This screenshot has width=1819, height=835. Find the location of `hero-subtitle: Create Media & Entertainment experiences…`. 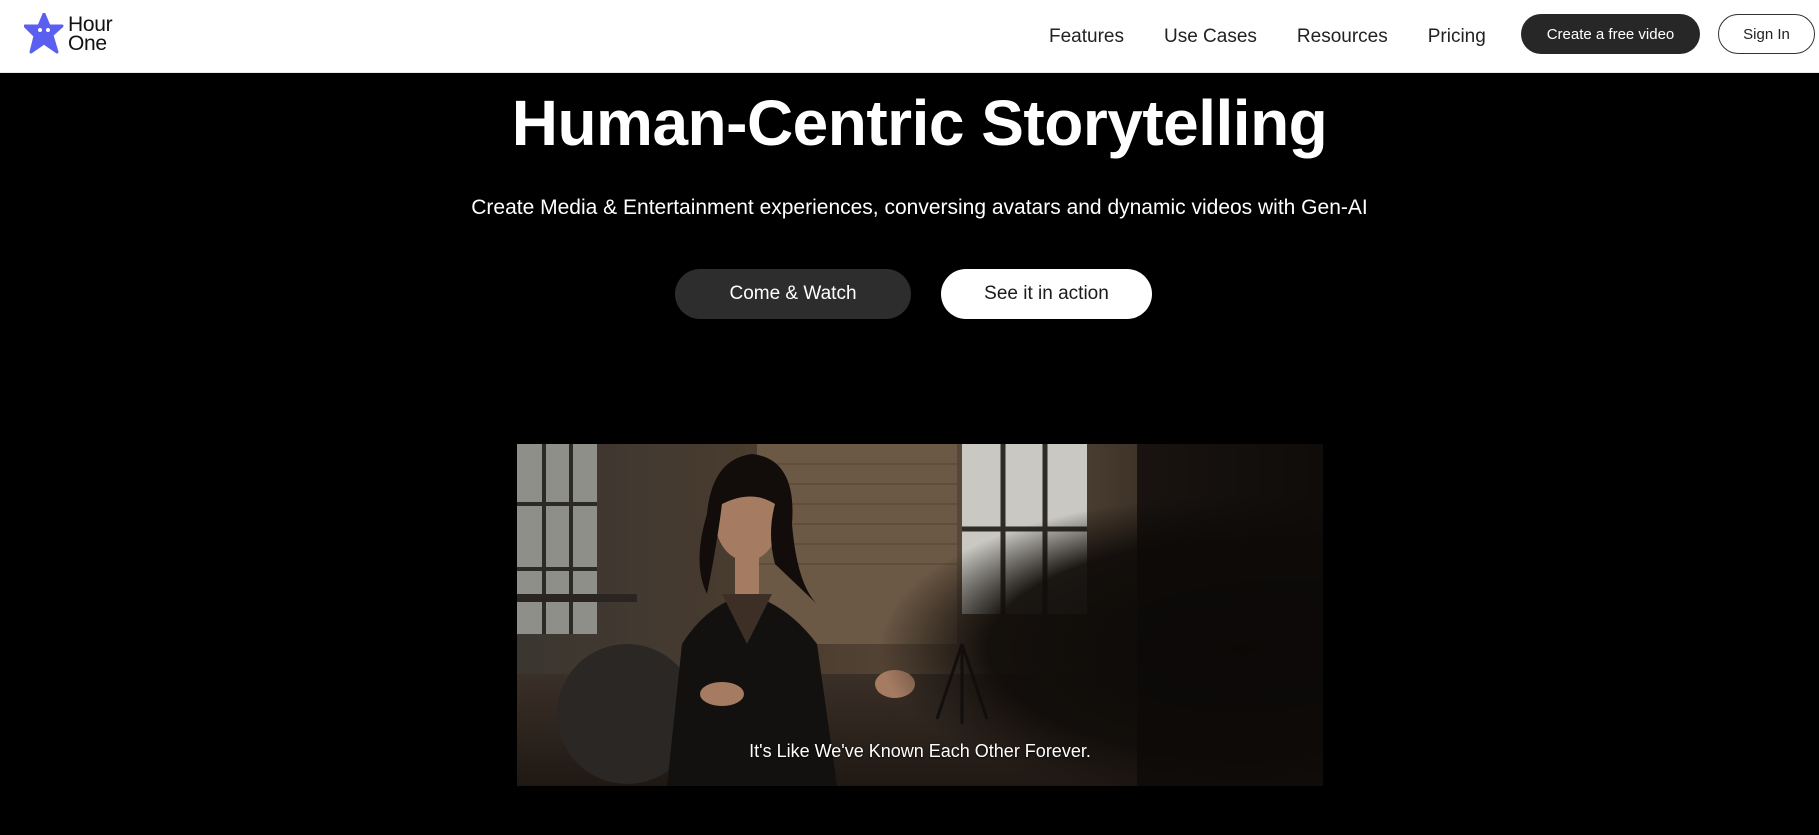

hero-subtitle: Create Media & Entertainment experiences… is located at coordinates (919, 207).